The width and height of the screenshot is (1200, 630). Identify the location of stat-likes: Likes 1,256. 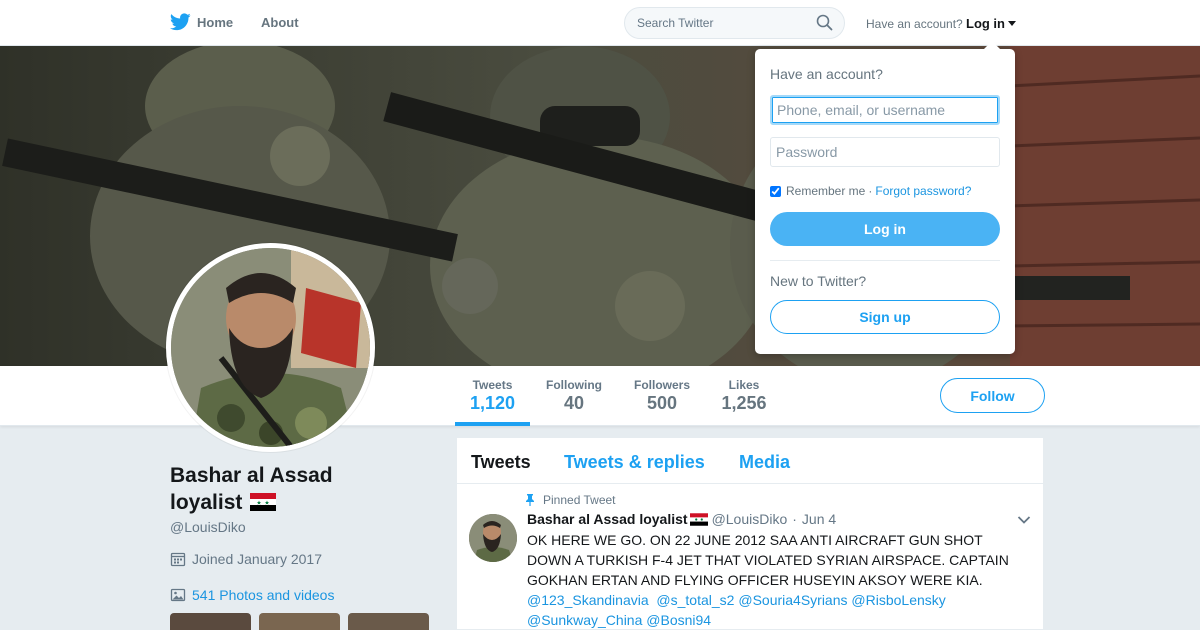
(744, 396).